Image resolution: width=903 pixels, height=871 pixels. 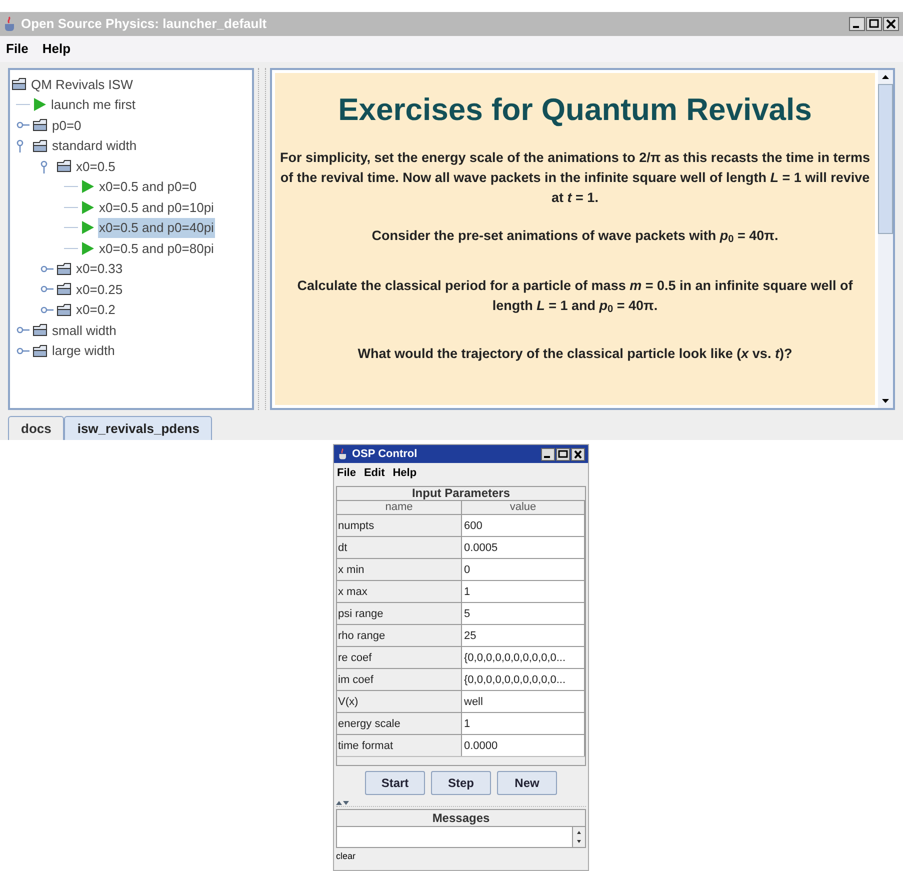 I want to click on tree-item: small width, so click(x=84, y=330).